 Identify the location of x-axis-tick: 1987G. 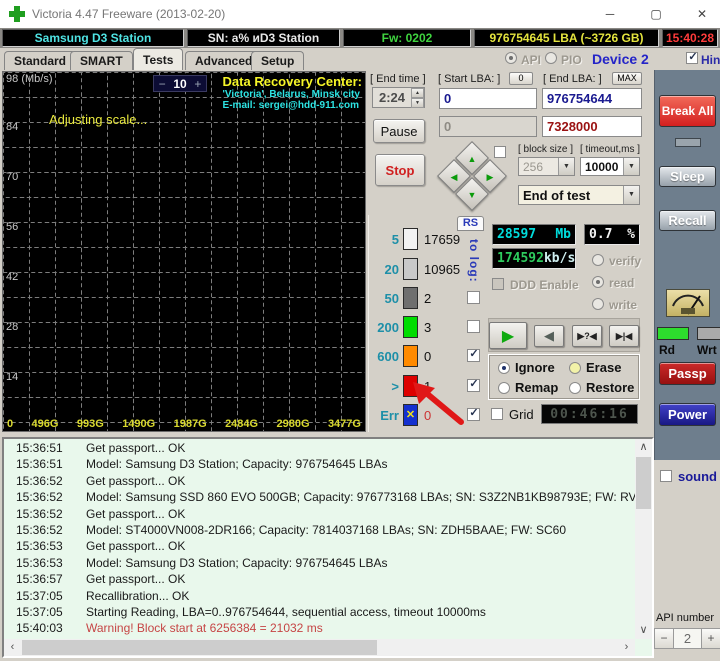
(190, 424).